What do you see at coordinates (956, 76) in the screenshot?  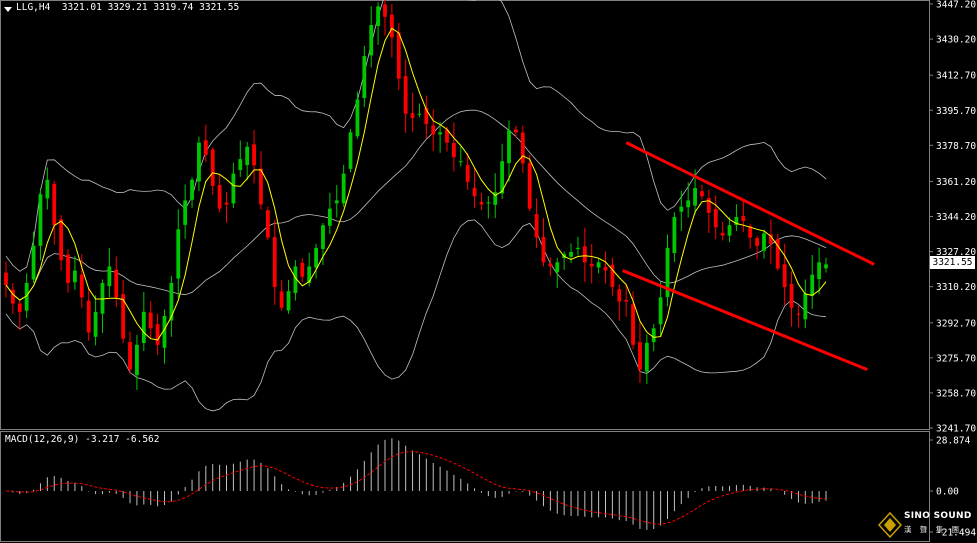 I see `price-tick-label: 3412.70` at bounding box center [956, 76].